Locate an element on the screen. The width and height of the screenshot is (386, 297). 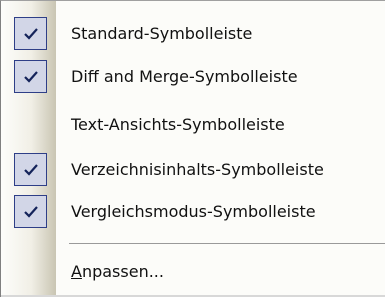
menu-item-label: Diff and Merge-Symbolleiste is located at coordinates (184, 76).